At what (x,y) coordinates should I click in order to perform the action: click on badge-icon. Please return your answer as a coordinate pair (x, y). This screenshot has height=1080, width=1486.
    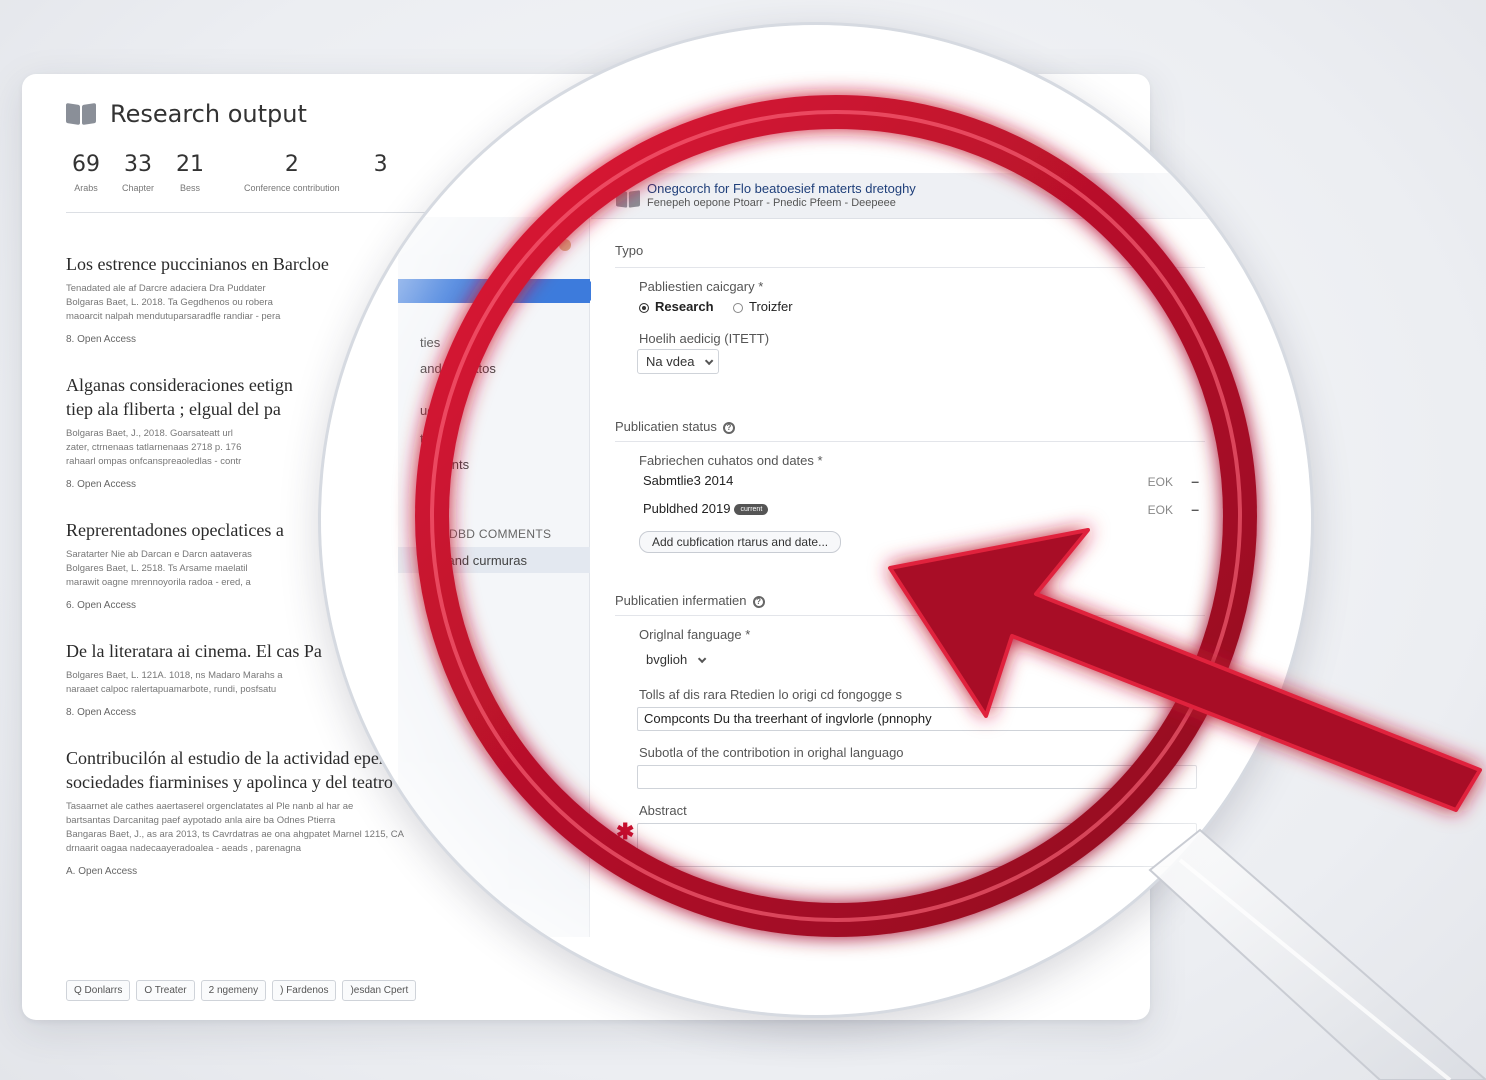
    Looking at the image, I should click on (565, 245).